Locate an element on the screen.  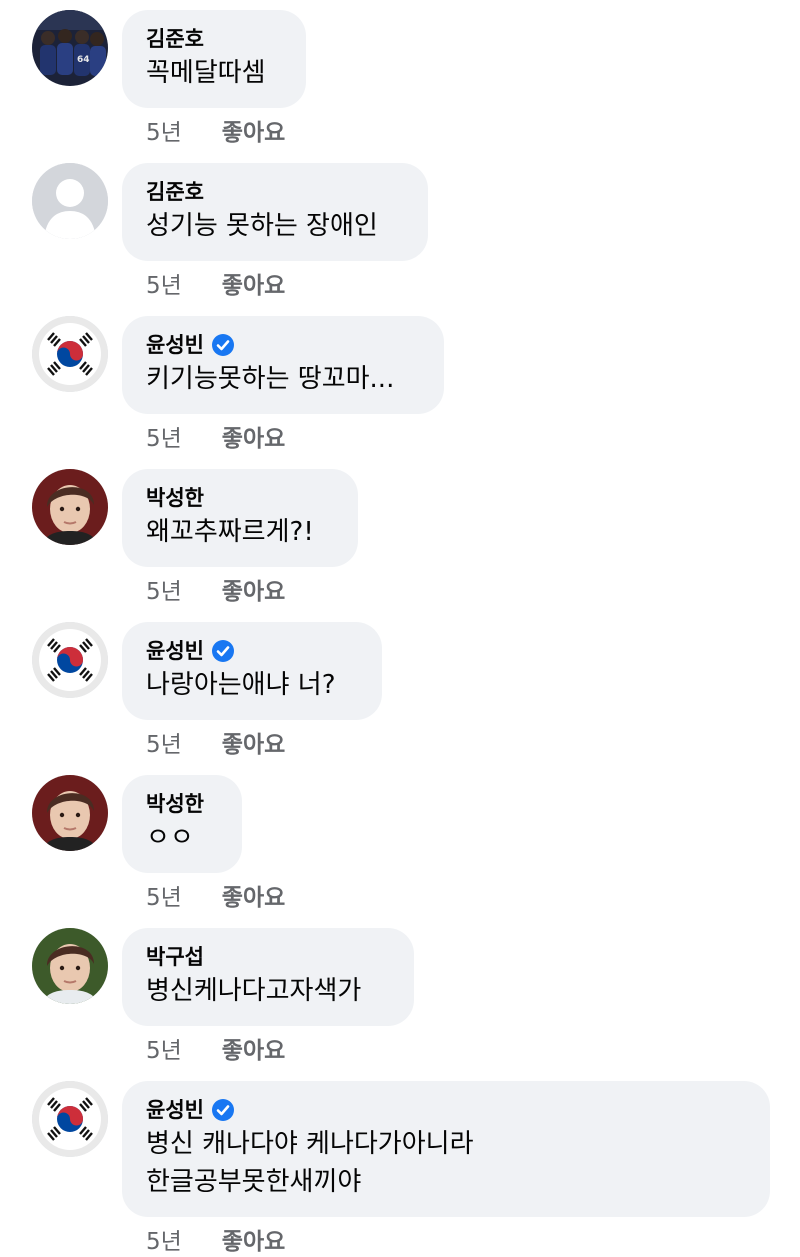
comment-text: 병신 캐나다야 케나다가아니라 is located at coordinates (310, 1144).